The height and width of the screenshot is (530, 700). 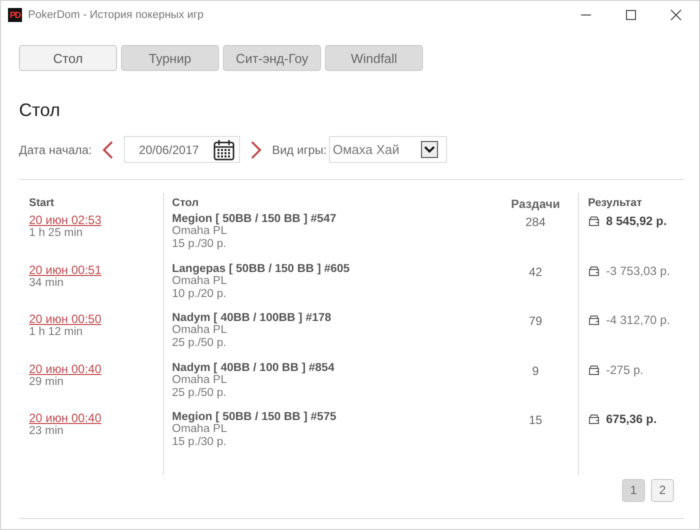 What do you see at coordinates (328, 203) in the screenshot?
I see `column-header: Стол` at bounding box center [328, 203].